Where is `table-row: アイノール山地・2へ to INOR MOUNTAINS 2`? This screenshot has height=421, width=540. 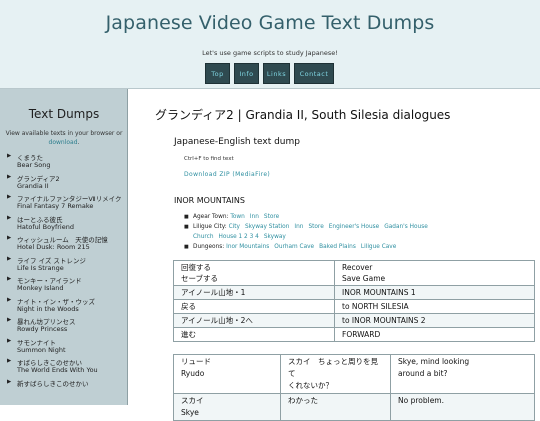
table-row: アイノール山地・2へ to INOR MOUNTAINS 2 is located at coordinates (354, 320).